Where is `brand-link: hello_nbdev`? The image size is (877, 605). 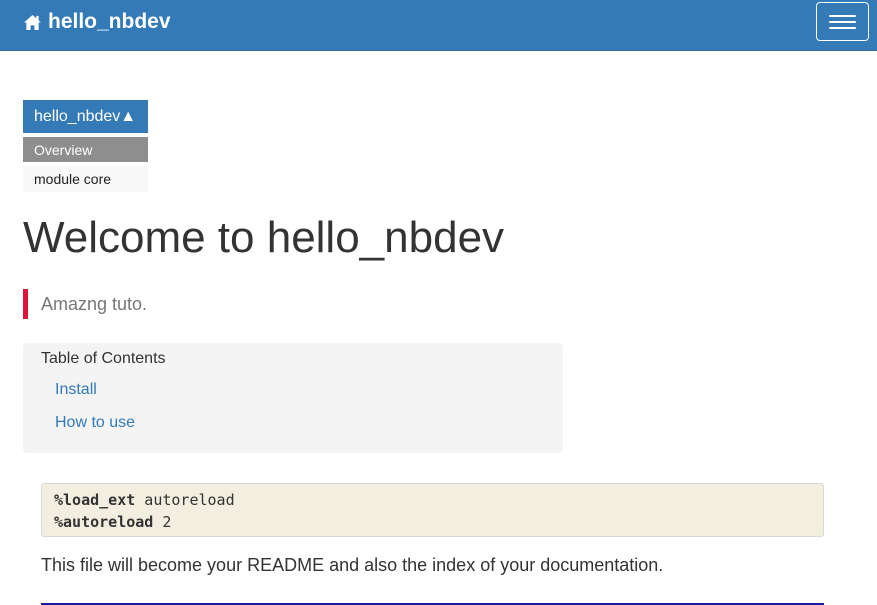
brand-link: hello_nbdev is located at coordinates (97, 22).